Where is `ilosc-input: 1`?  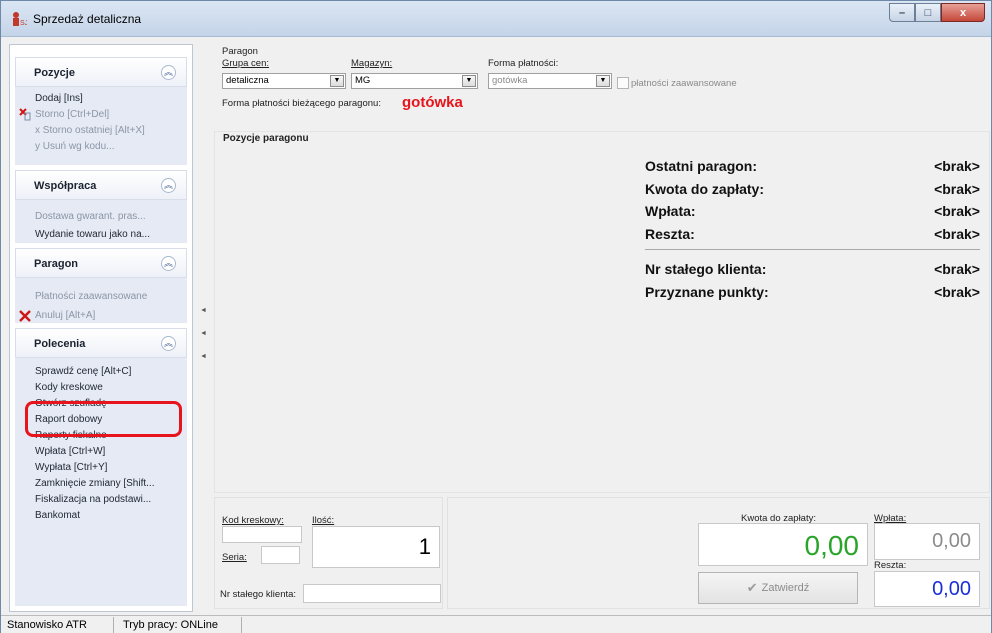 ilosc-input: 1 is located at coordinates (376, 547).